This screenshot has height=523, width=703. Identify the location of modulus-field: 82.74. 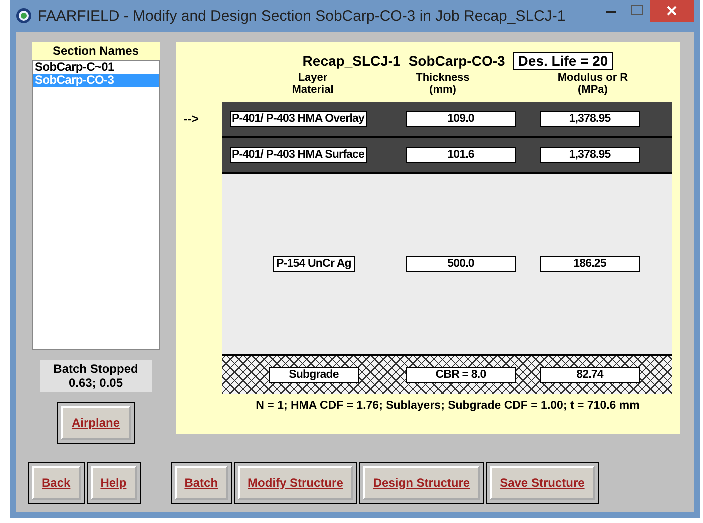
(590, 375).